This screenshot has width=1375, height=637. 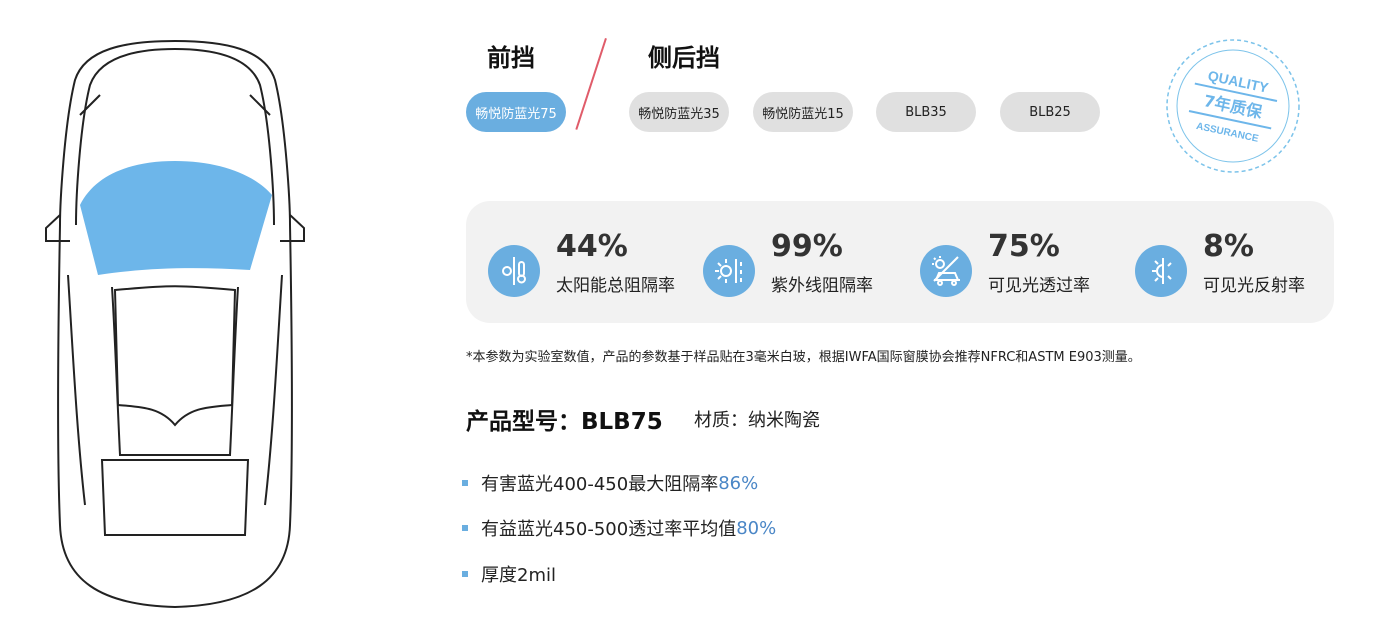 What do you see at coordinates (615, 286) in the screenshot?
I see `stat-label: 太阳能总阻隔率` at bounding box center [615, 286].